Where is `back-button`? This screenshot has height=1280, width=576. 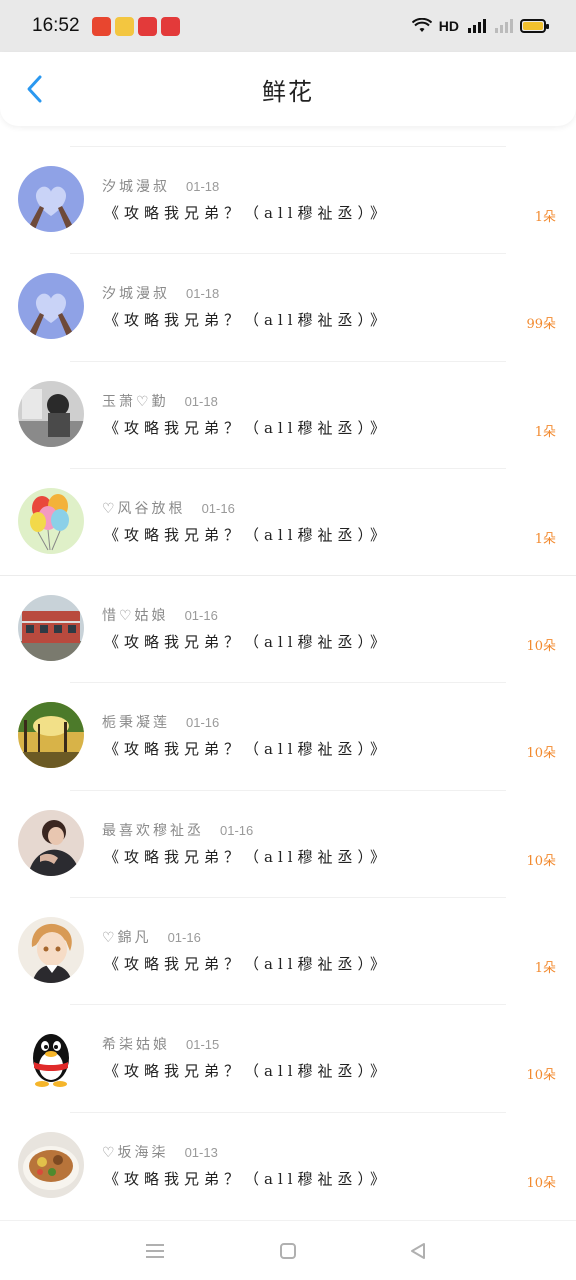
back-button is located at coordinates (35, 89).